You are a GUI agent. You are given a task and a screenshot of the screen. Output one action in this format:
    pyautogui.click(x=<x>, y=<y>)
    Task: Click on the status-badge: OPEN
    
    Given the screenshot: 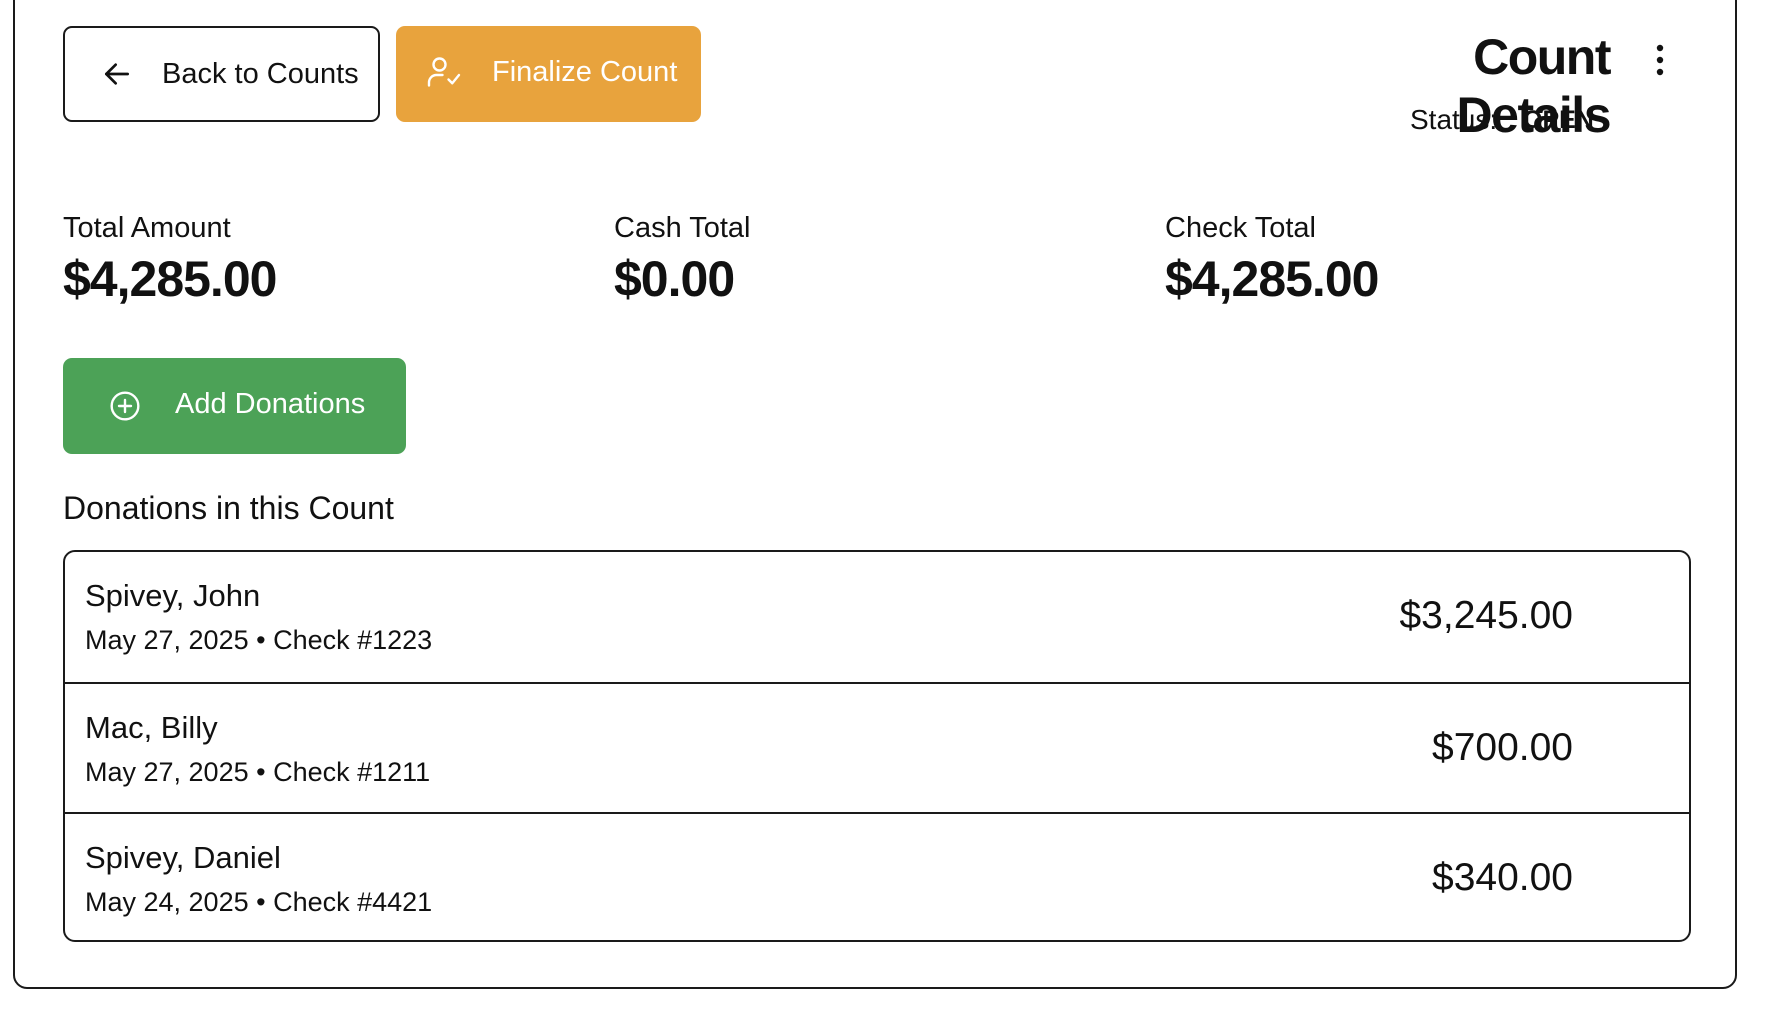 What is the action you would take?
    pyautogui.click(x=1558, y=120)
    